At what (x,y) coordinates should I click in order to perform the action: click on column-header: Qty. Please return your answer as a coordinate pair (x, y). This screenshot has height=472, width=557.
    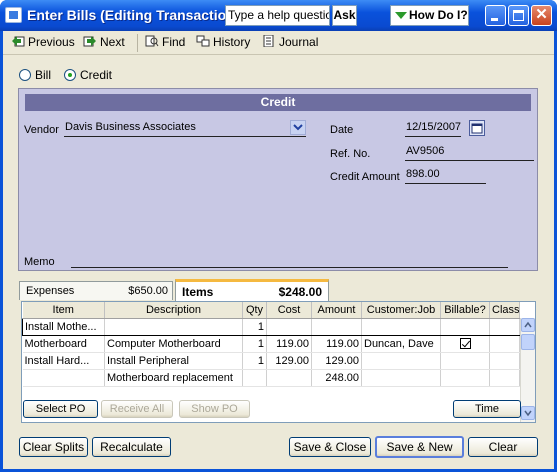
    Looking at the image, I should click on (254, 310).